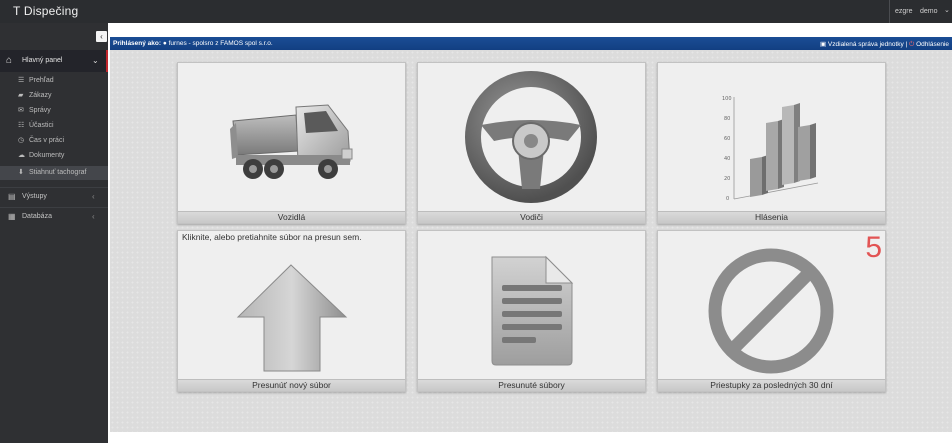 This screenshot has width=952, height=443. Describe the element at coordinates (37, 216) in the screenshot. I see `sidebar-item-label: Databáza` at that location.